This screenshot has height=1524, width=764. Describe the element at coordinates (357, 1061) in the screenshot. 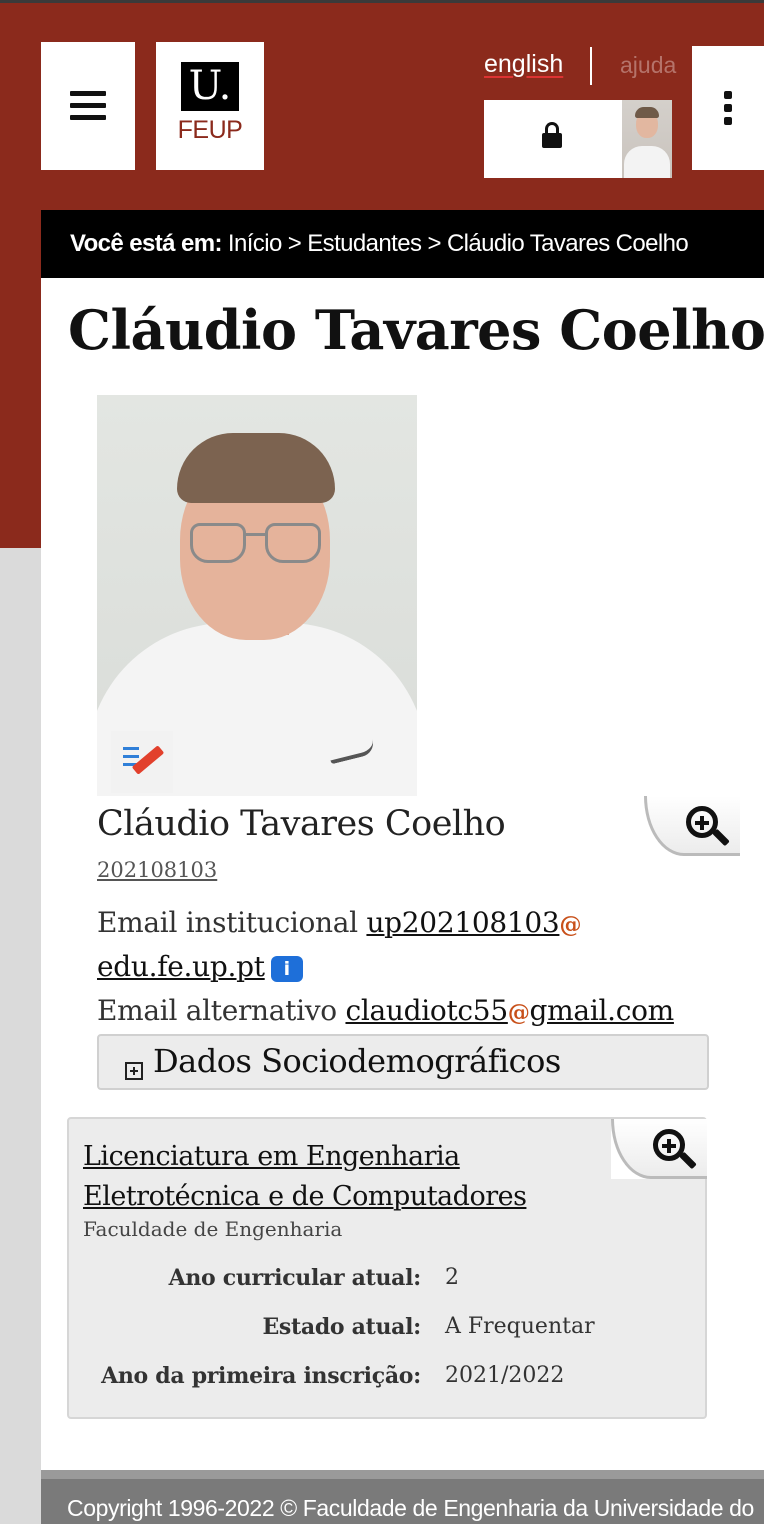

I see `sociodemographic-label: Dados Sociodemográficos` at that location.